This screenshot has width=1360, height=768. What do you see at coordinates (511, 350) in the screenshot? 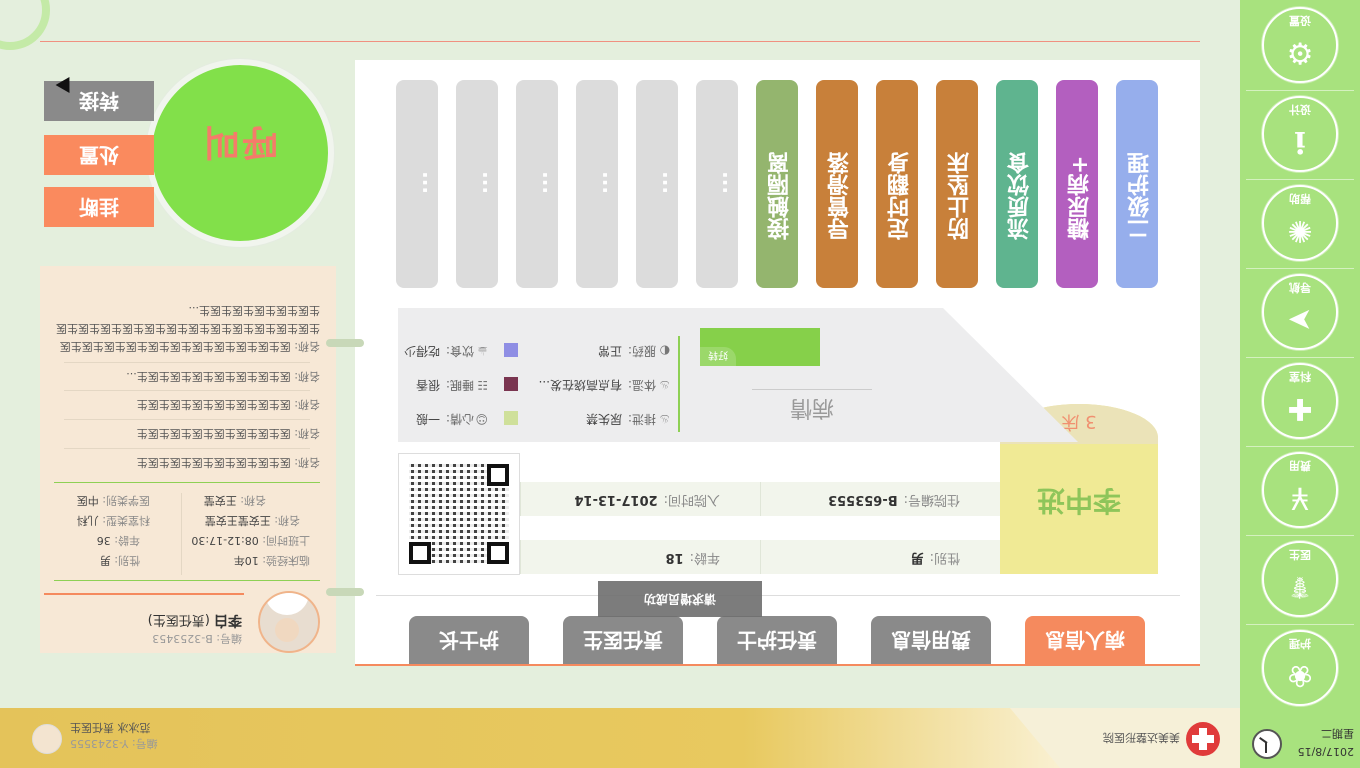
I see `condition-swatch` at bounding box center [511, 350].